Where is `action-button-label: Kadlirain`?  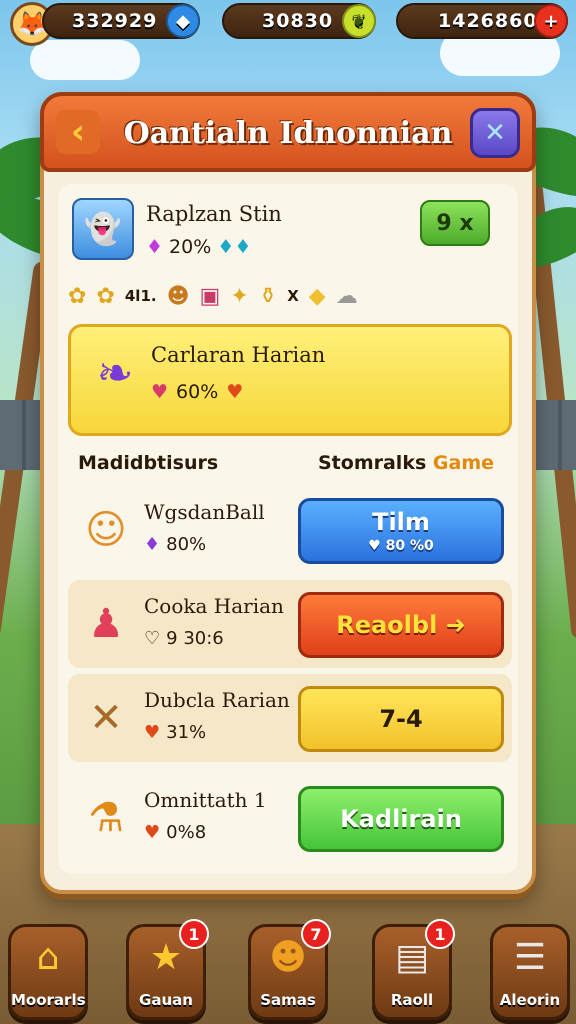 action-button-label: Kadlirain is located at coordinates (401, 819).